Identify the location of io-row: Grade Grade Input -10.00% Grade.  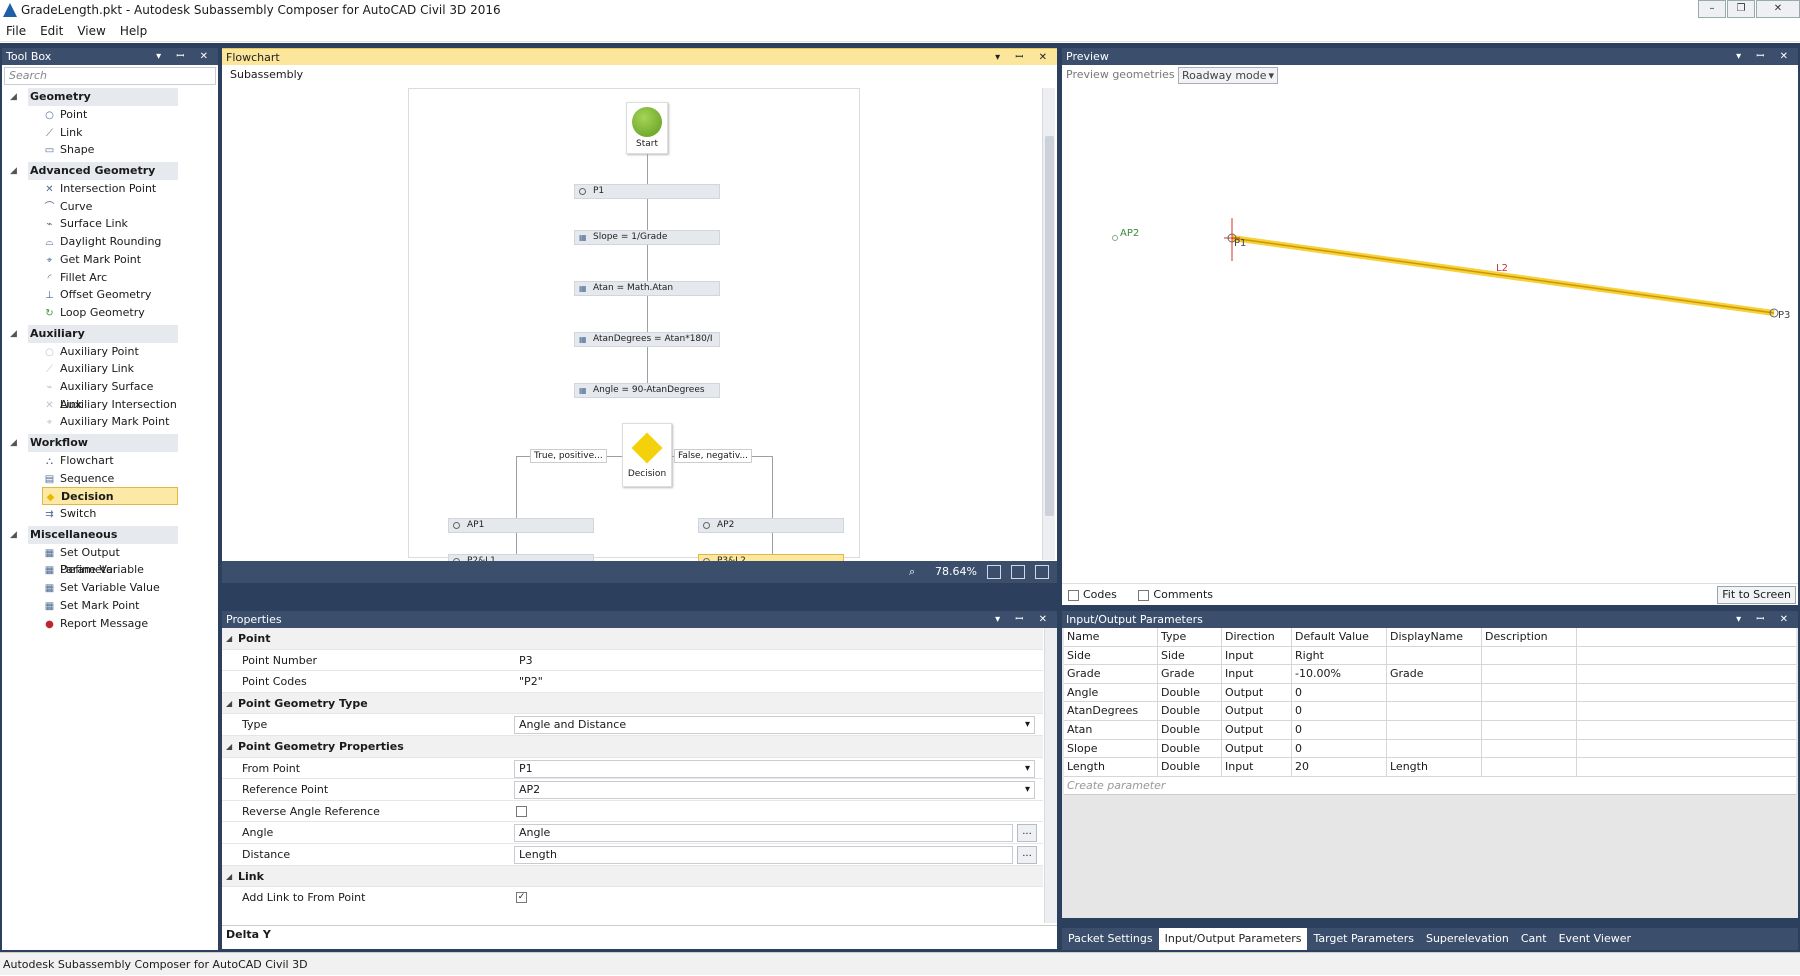
(1430, 674).